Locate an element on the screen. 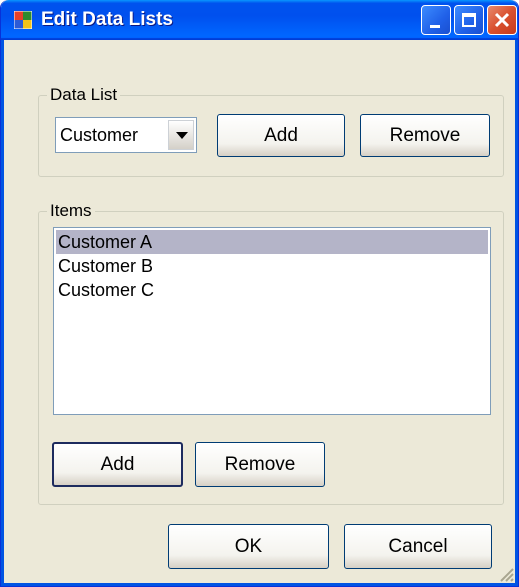  minimize-icon is located at coordinates (435, 26).